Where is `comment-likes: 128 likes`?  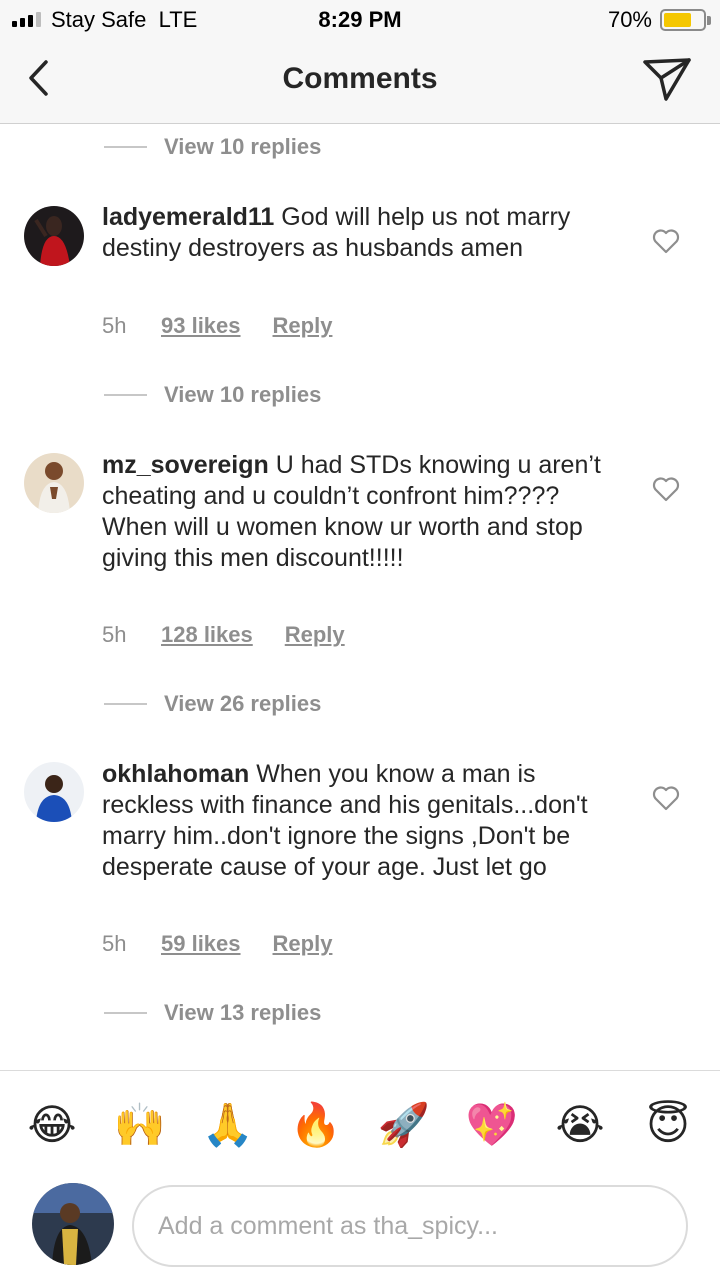 comment-likes: 128 likes is located at coordinates (207, 635).